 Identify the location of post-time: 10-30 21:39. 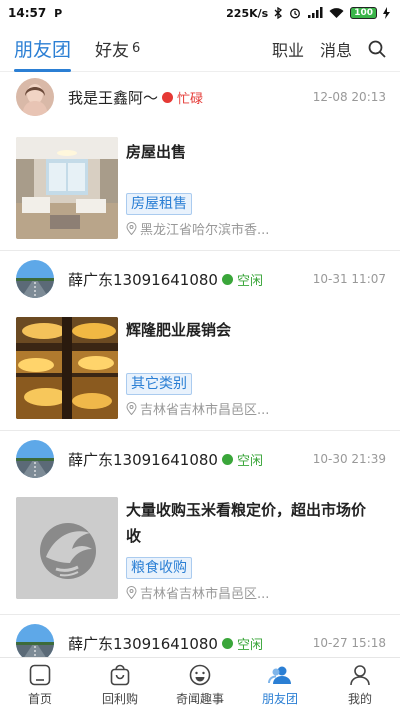
(349, 459).